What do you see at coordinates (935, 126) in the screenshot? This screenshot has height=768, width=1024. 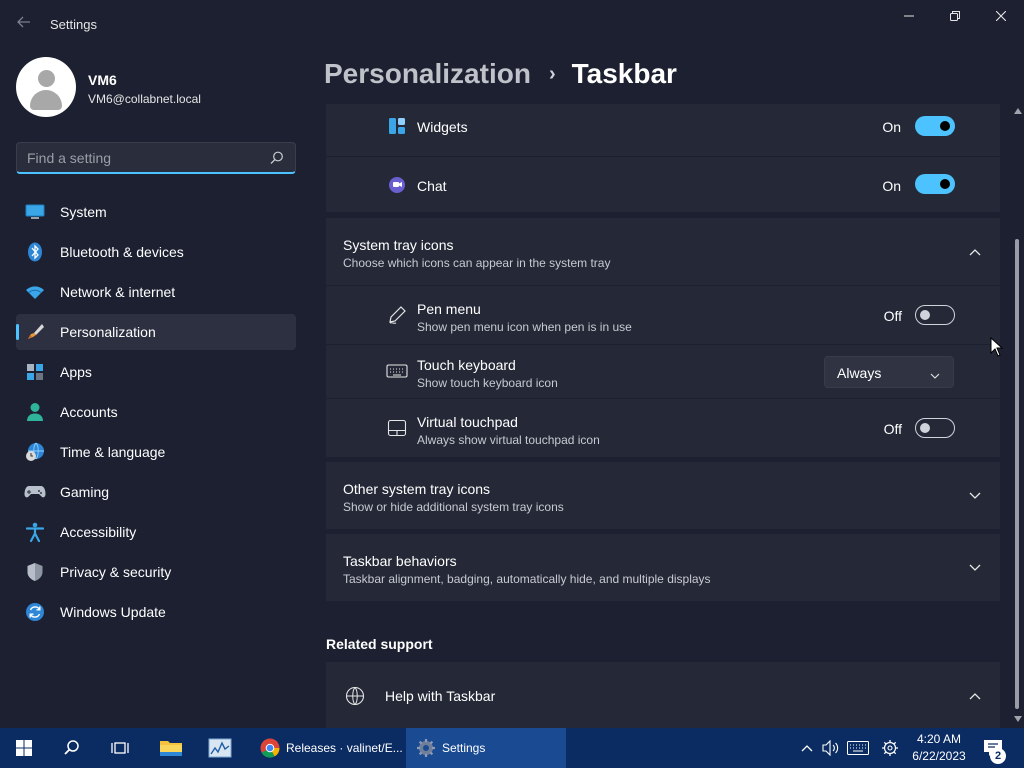 I see `widgets-toggle` at bounding box center [935, 126].